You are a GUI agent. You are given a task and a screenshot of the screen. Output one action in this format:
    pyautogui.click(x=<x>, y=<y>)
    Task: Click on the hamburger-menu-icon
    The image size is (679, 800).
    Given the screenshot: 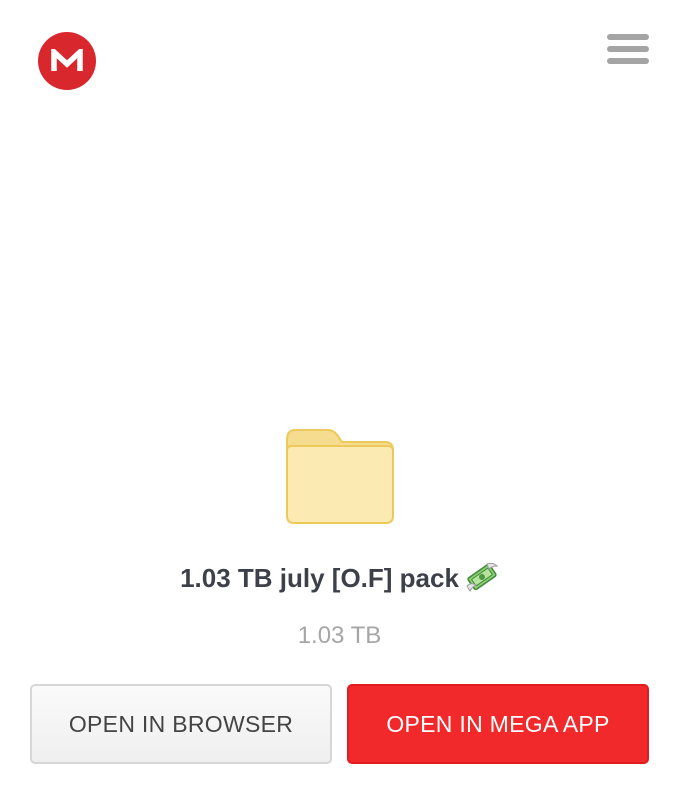 What is the action you would take?
    pyautogui.click(x=629, y=49)
    